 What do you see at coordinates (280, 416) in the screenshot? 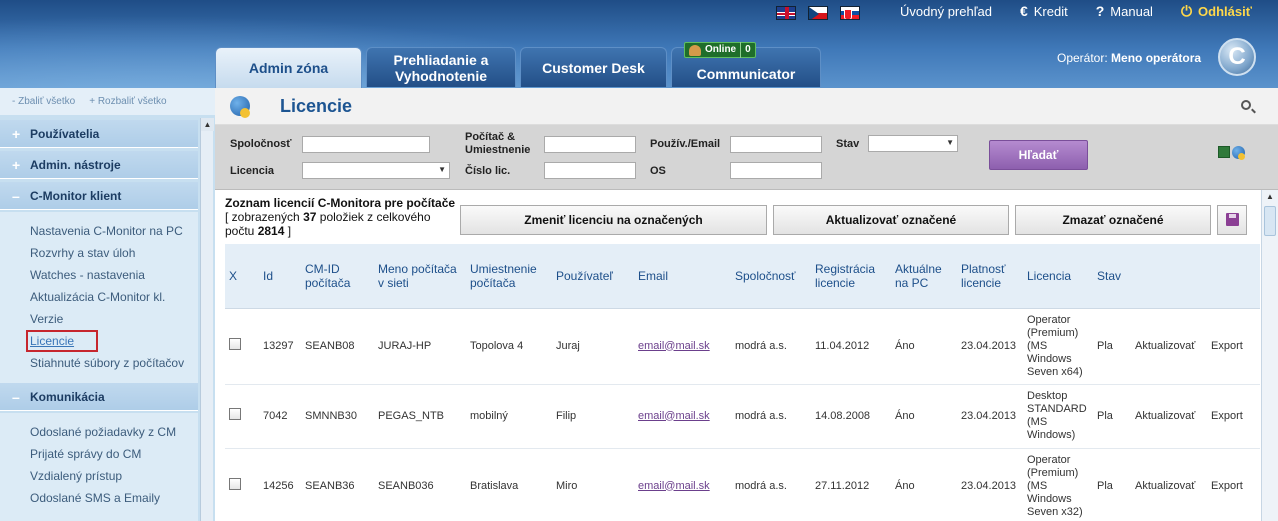
I see `cell-id: 7042` at bounding box center [280, 416].